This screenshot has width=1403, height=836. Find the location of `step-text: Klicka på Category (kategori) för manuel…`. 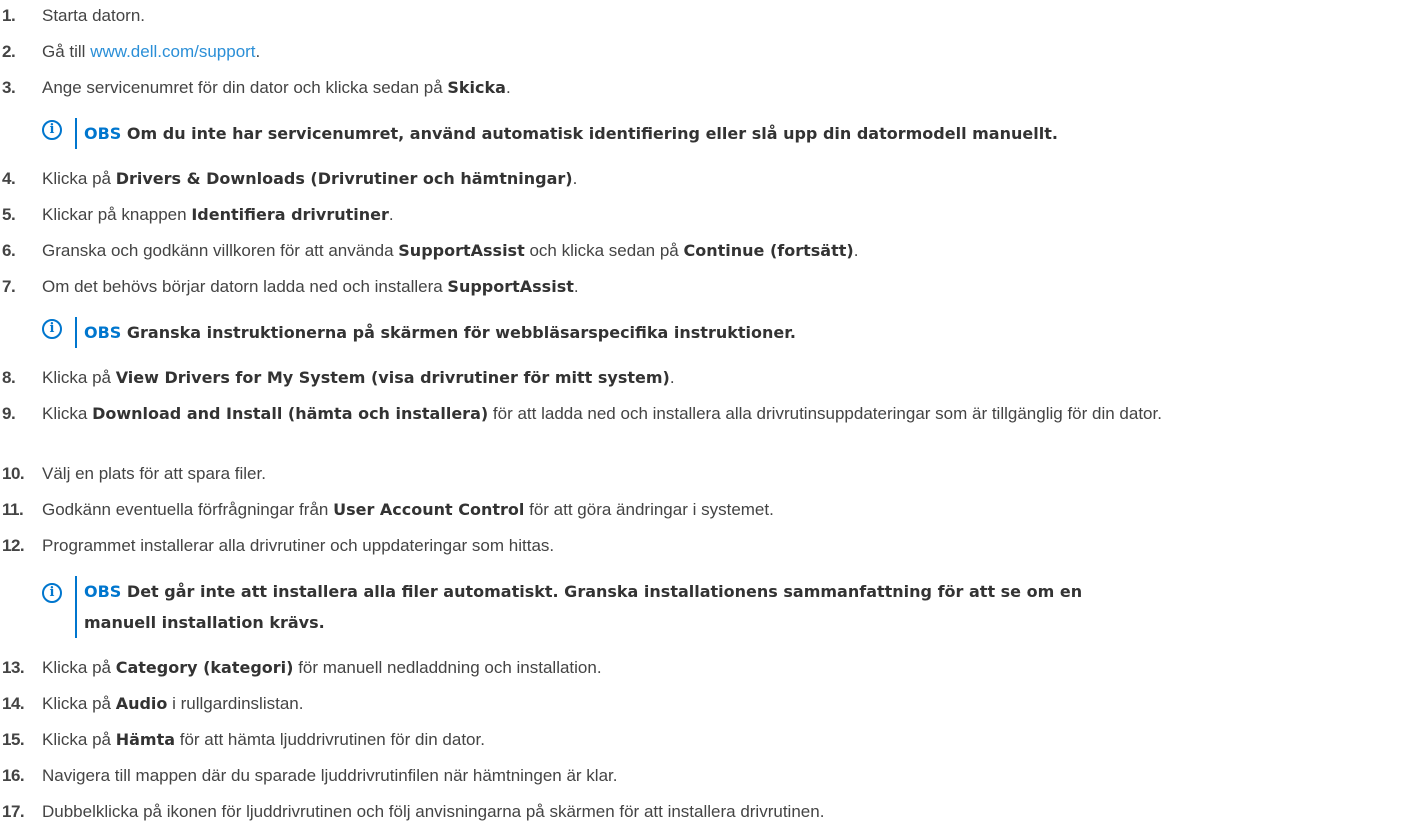

step-text: Klicka på Category (kategori) för manuel… is located at coordinates (322, 667).